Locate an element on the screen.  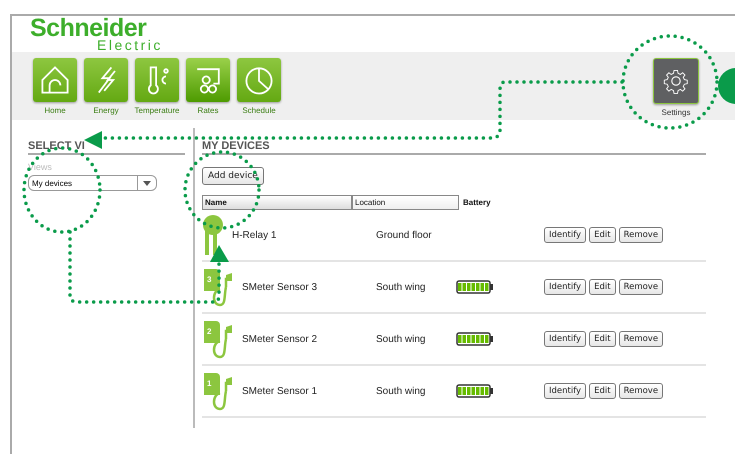
thermometer-icon is located at coordinates (158, 80).